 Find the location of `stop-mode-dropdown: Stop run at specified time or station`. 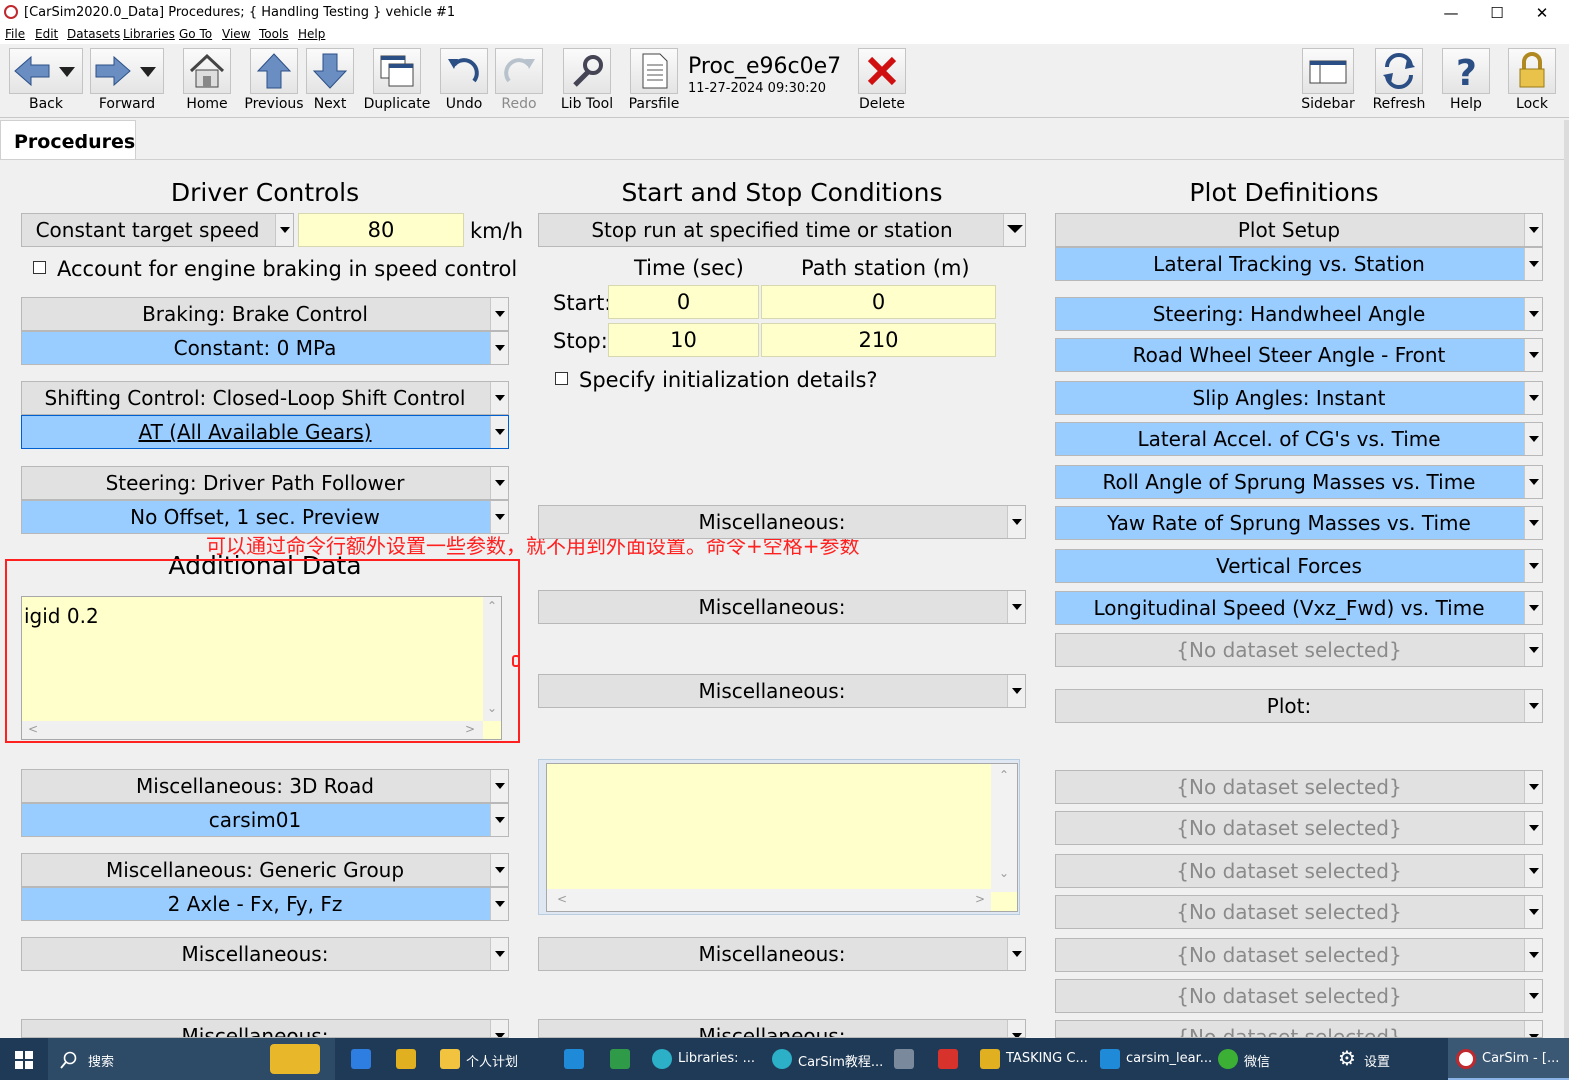

stop-mode-dropdown: Stop run at specified time or station is located at coordinates (782, 230).